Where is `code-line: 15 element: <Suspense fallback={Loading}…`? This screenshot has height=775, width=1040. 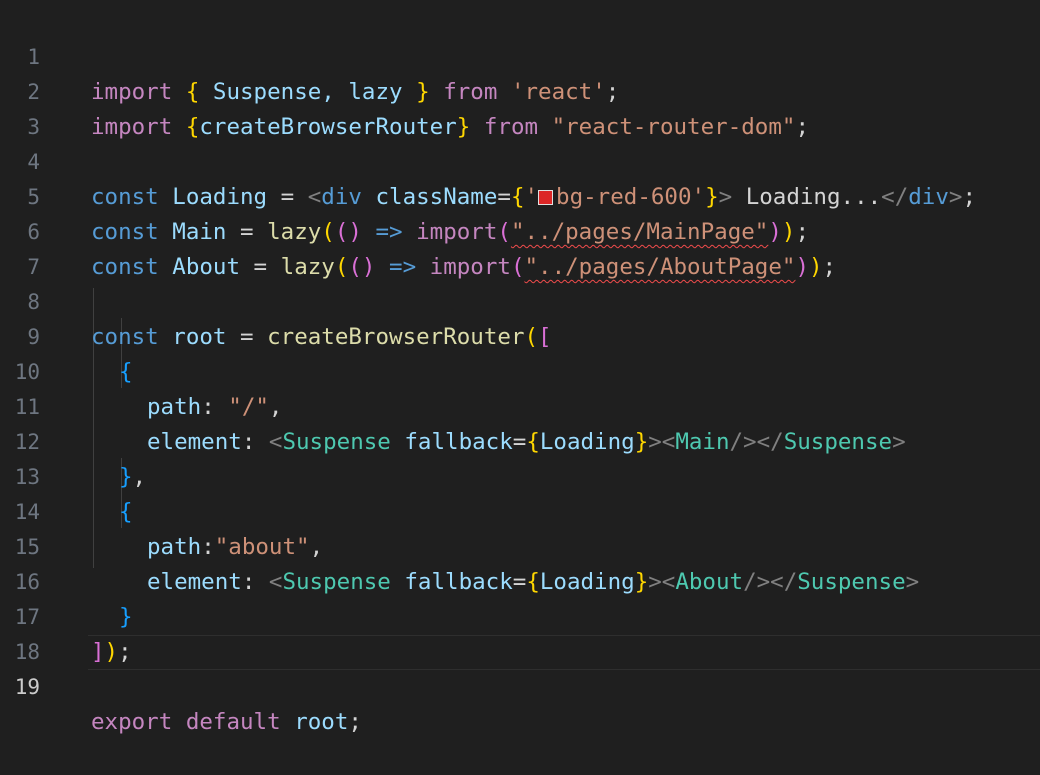
code-line: 15 element: <Suspense fallback={Loading}… is located at coordinates (520, 545).